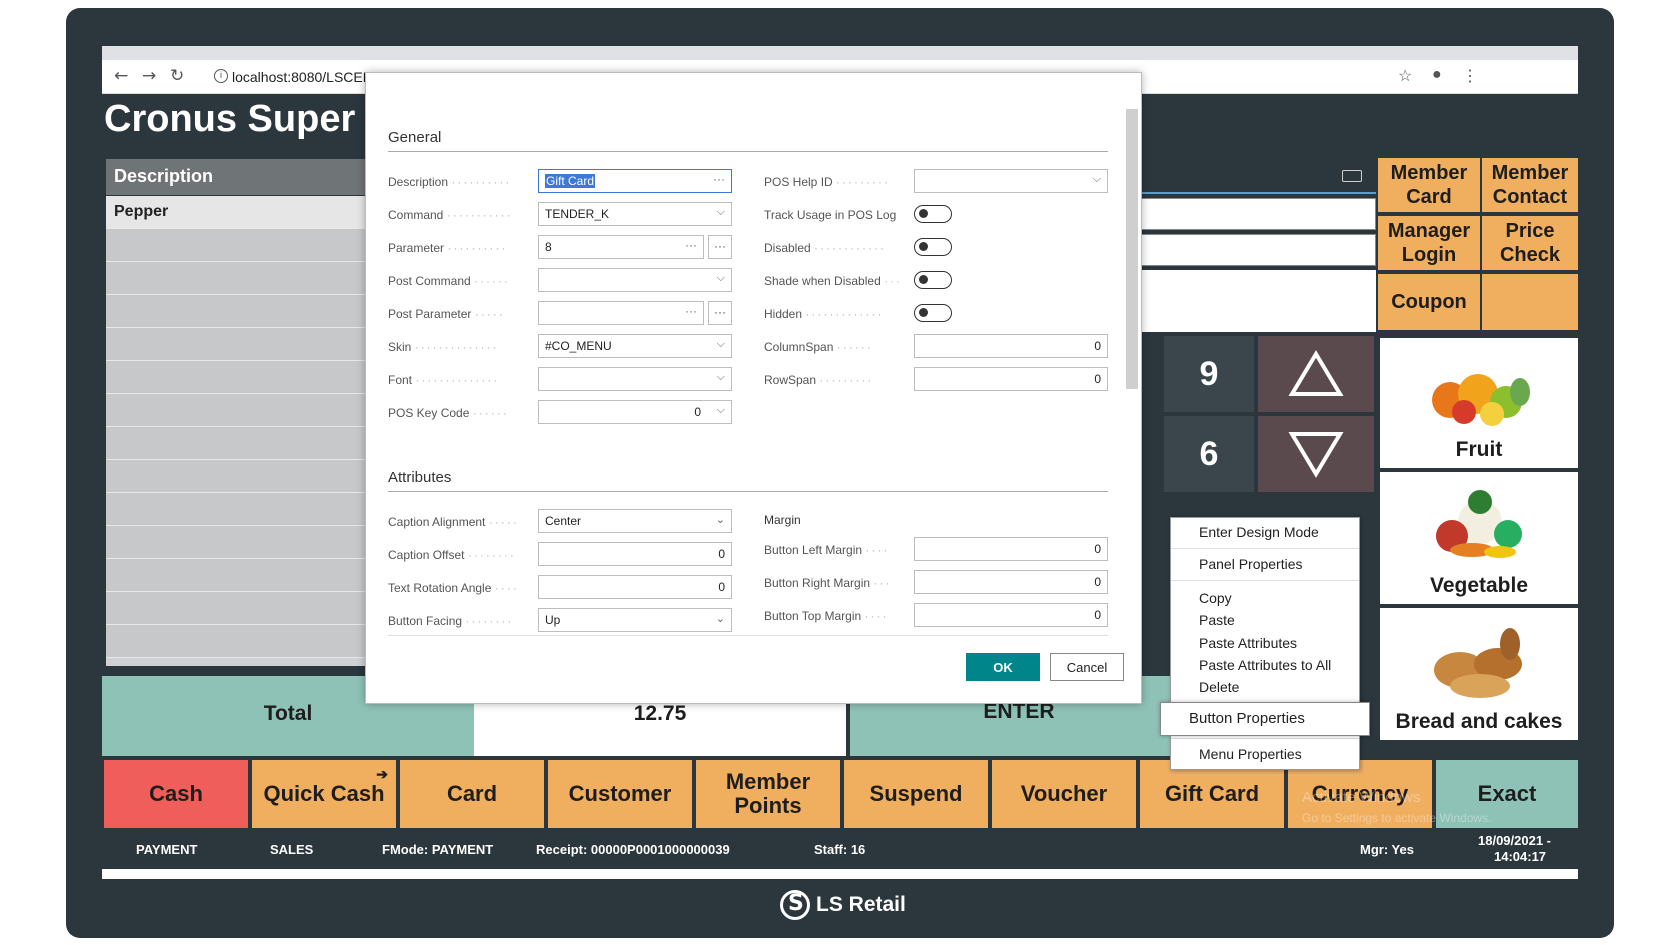  What do you see at coordinates (1258, 176) in the screenshot?
I see `input-bar` at bounding box center [1258, 176].